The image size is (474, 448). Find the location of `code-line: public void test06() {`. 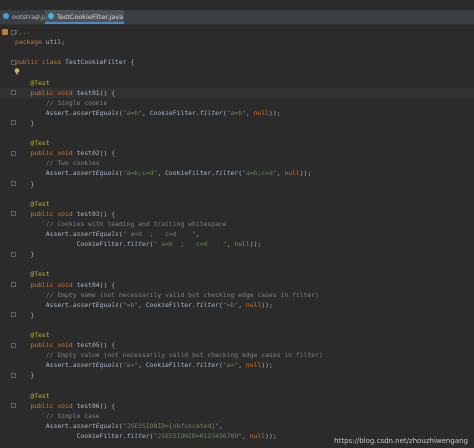

code-line: public void test06() { is located at coordinates (65, 406).